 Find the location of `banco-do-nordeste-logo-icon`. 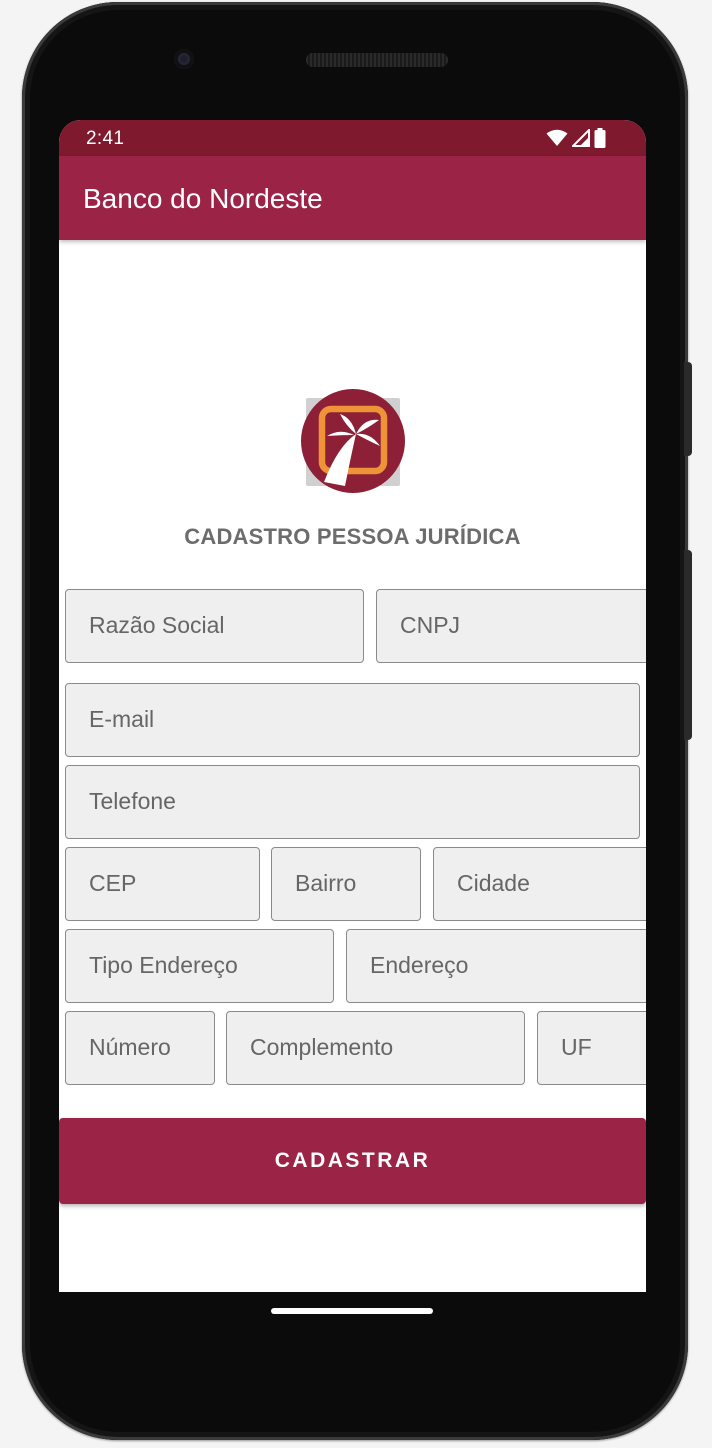

banco-do-nordeste-logo-icon is located at coordinates (353, 441).